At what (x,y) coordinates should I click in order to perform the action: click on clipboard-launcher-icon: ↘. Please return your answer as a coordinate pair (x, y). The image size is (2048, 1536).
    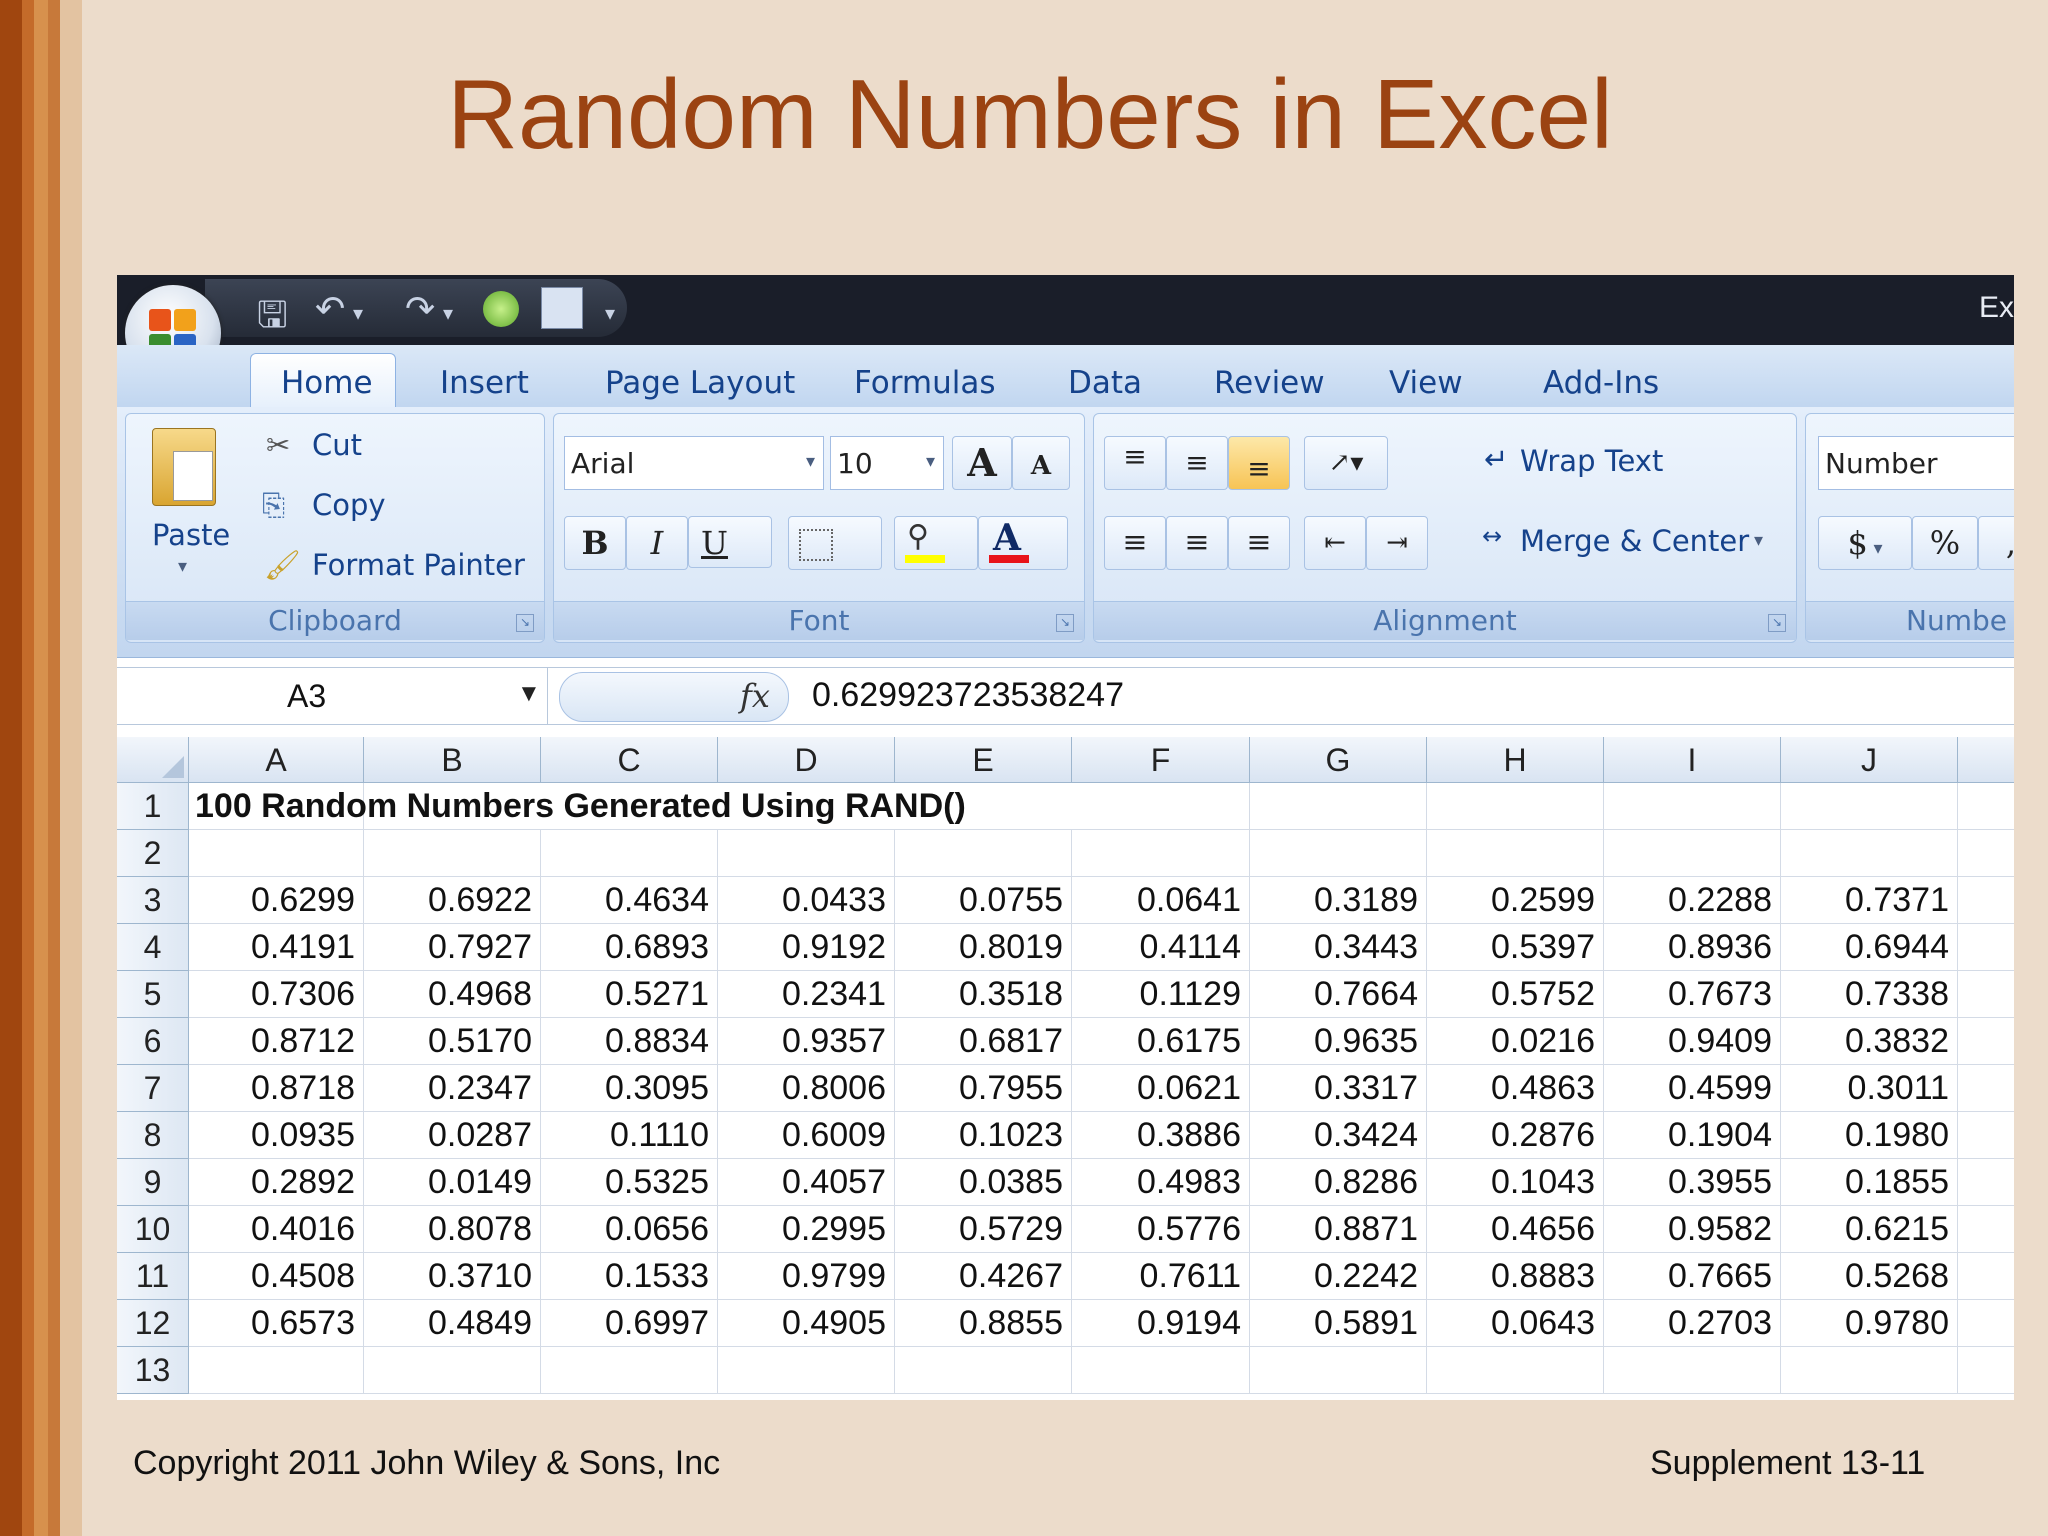
    Looking at the image, I should click on (525, 623).